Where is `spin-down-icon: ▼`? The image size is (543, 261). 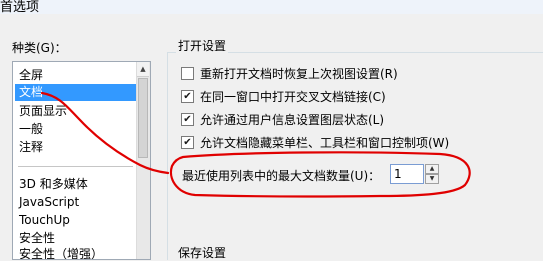
spin-down-icon: ▼ is located at coordinates (432, 179).